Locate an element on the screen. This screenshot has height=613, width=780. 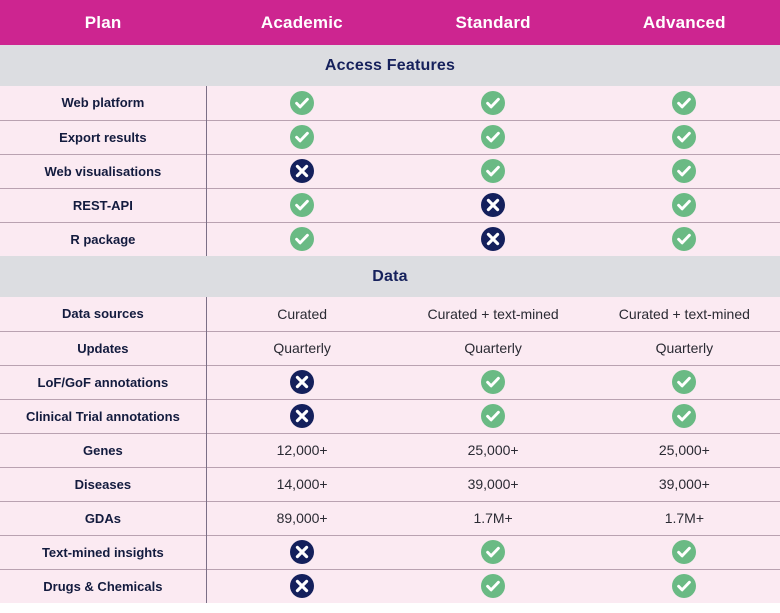
cell-advanced: 25,000+ is located at coordinates (684, 449).